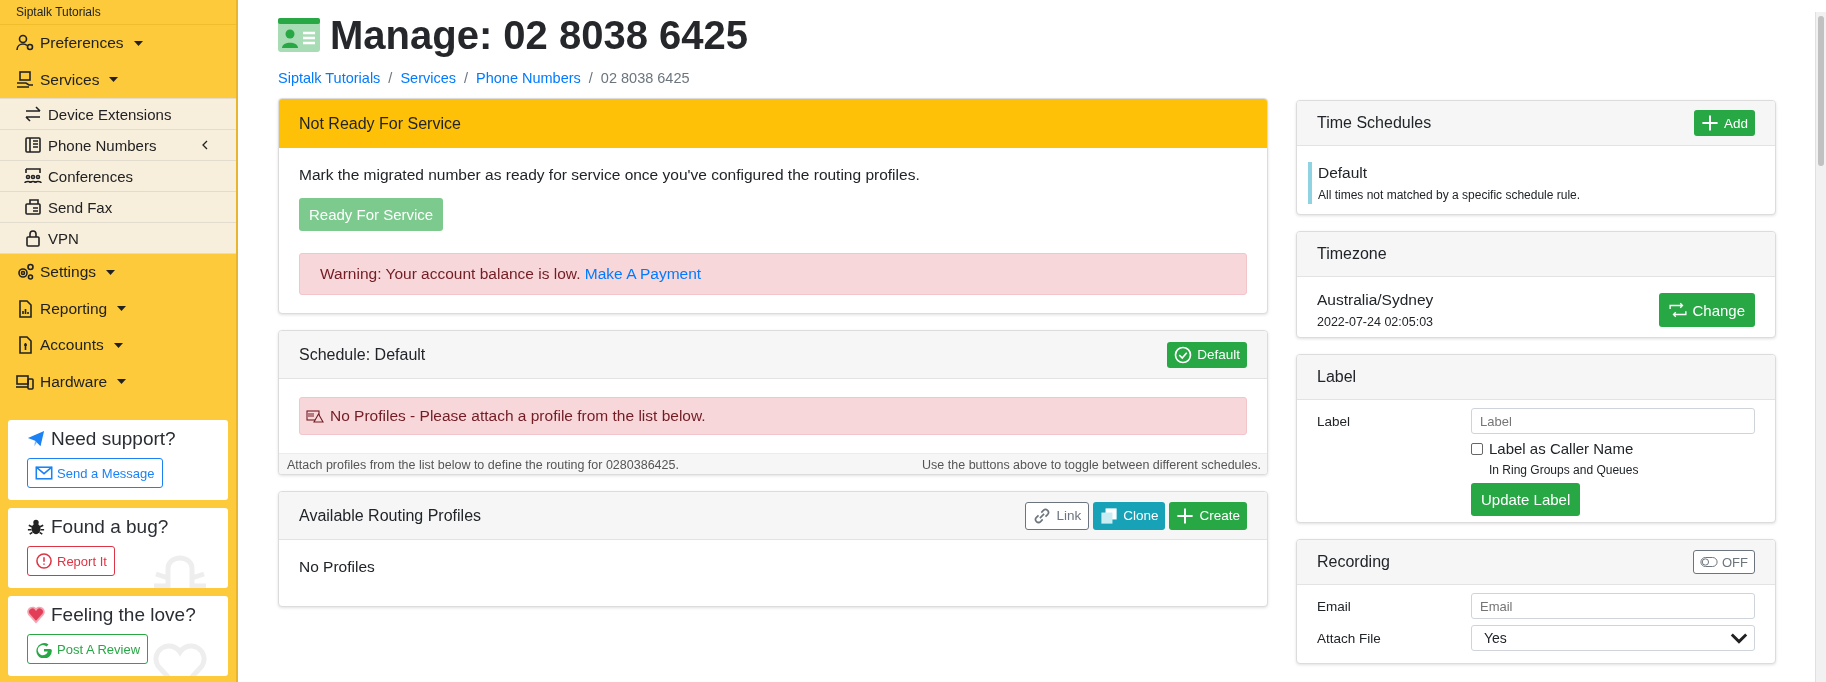 The height and width of the screenshot is (682, 1826). Describe the element at coordinates (118, 43) in the screenshot. I see `menu-item: Preferences` at that location.